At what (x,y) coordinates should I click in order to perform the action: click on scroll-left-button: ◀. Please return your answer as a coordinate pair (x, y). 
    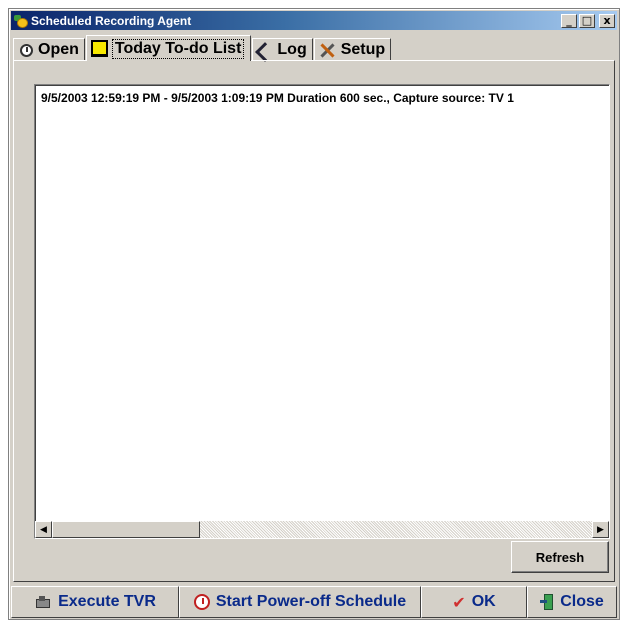
    Looking at the image, I should click on (43, 529).